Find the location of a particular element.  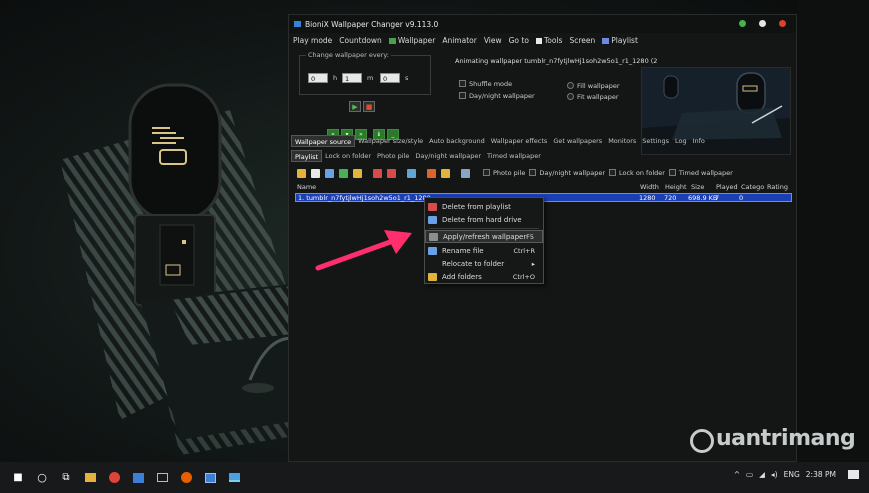

task-view-icon: ⧉ is located at coordinates (66, 478).